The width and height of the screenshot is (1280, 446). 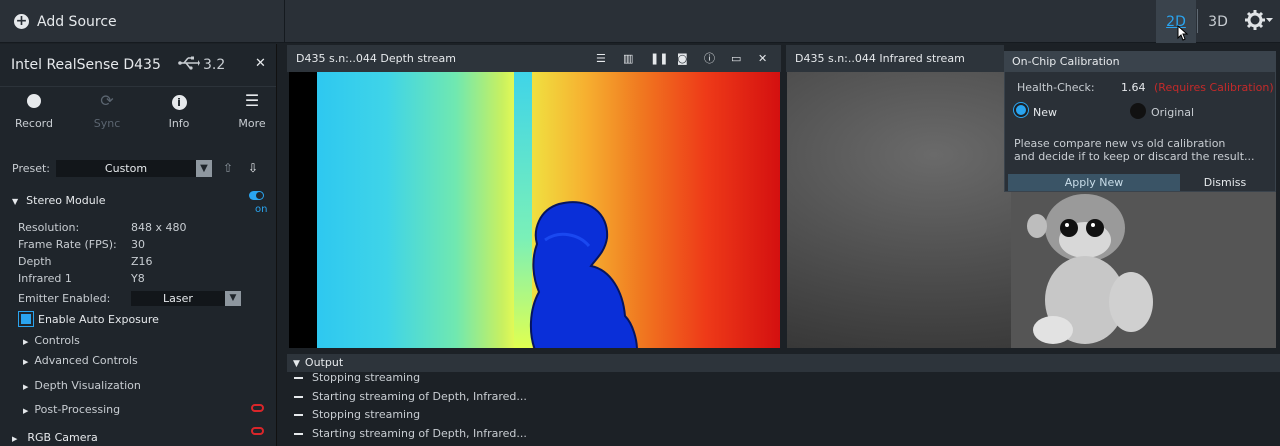 I want to click on record-icon, so click(x=34, y=101).